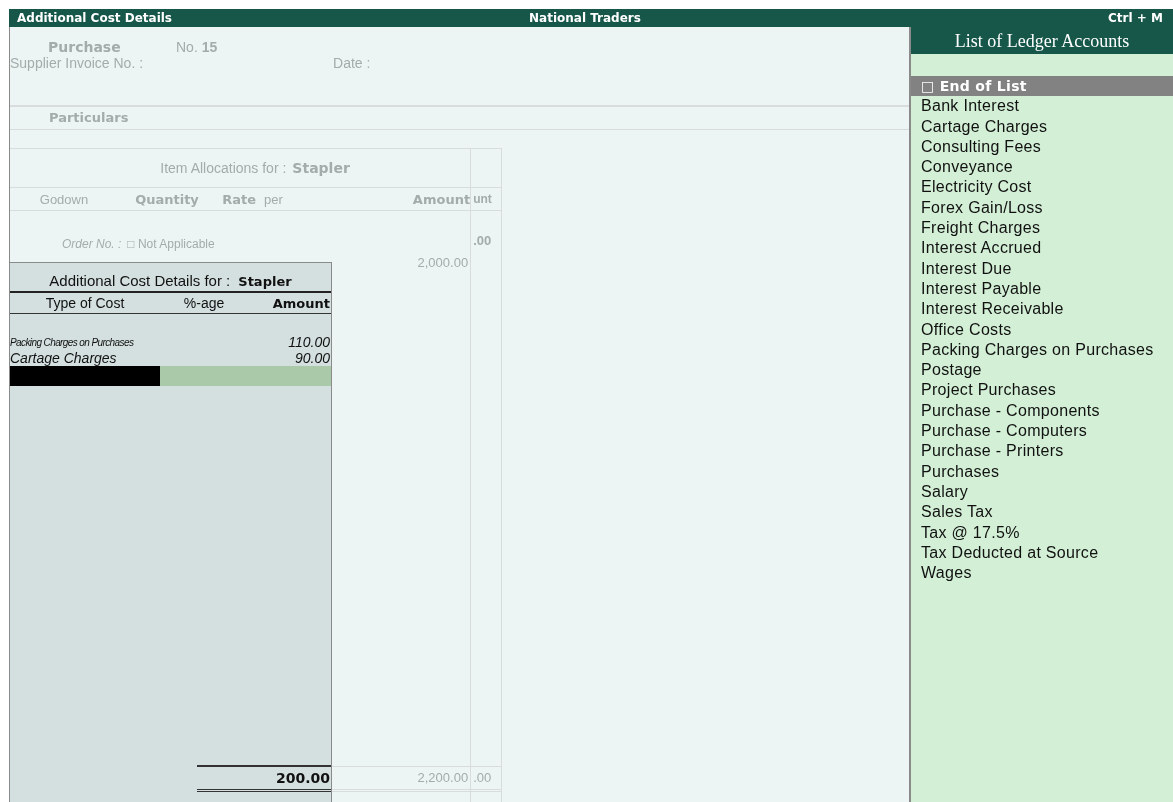  Describe the element at coordinates (482, 777) in the screenshot. I see `side-total: .00` at that location.